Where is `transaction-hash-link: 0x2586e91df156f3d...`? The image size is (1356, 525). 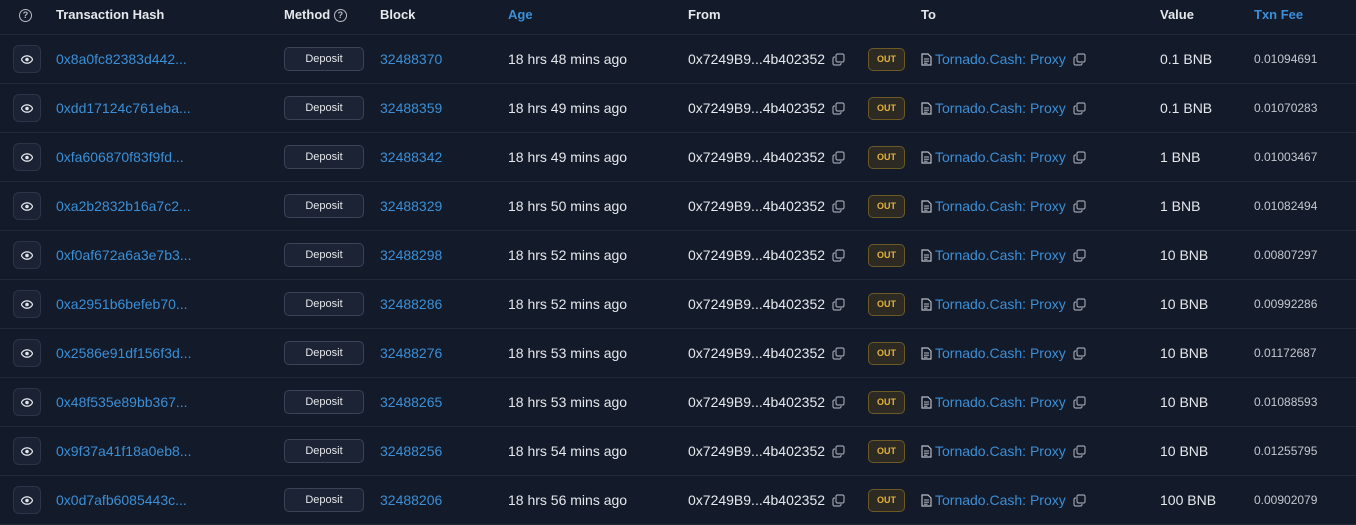
transaction-hash-link: 0x2586e91df156f3d... is located at coordinates (123, 353).